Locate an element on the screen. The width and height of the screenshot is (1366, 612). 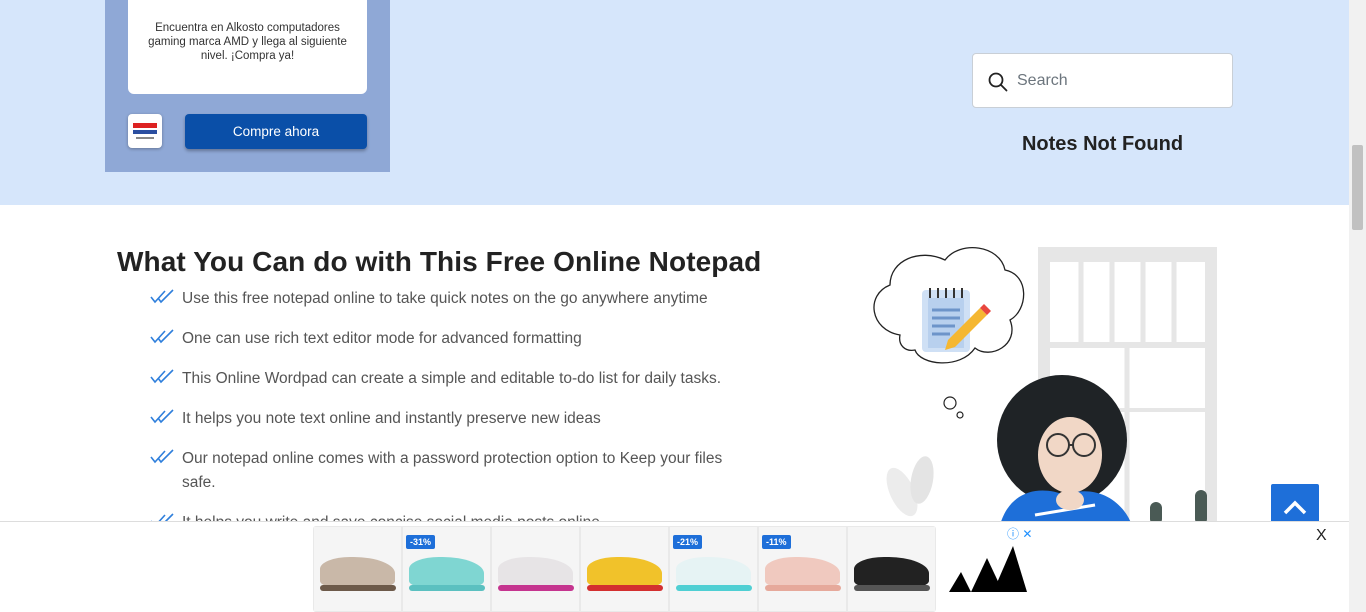
discount-badge: -31% is located at coordinates (421, 542).